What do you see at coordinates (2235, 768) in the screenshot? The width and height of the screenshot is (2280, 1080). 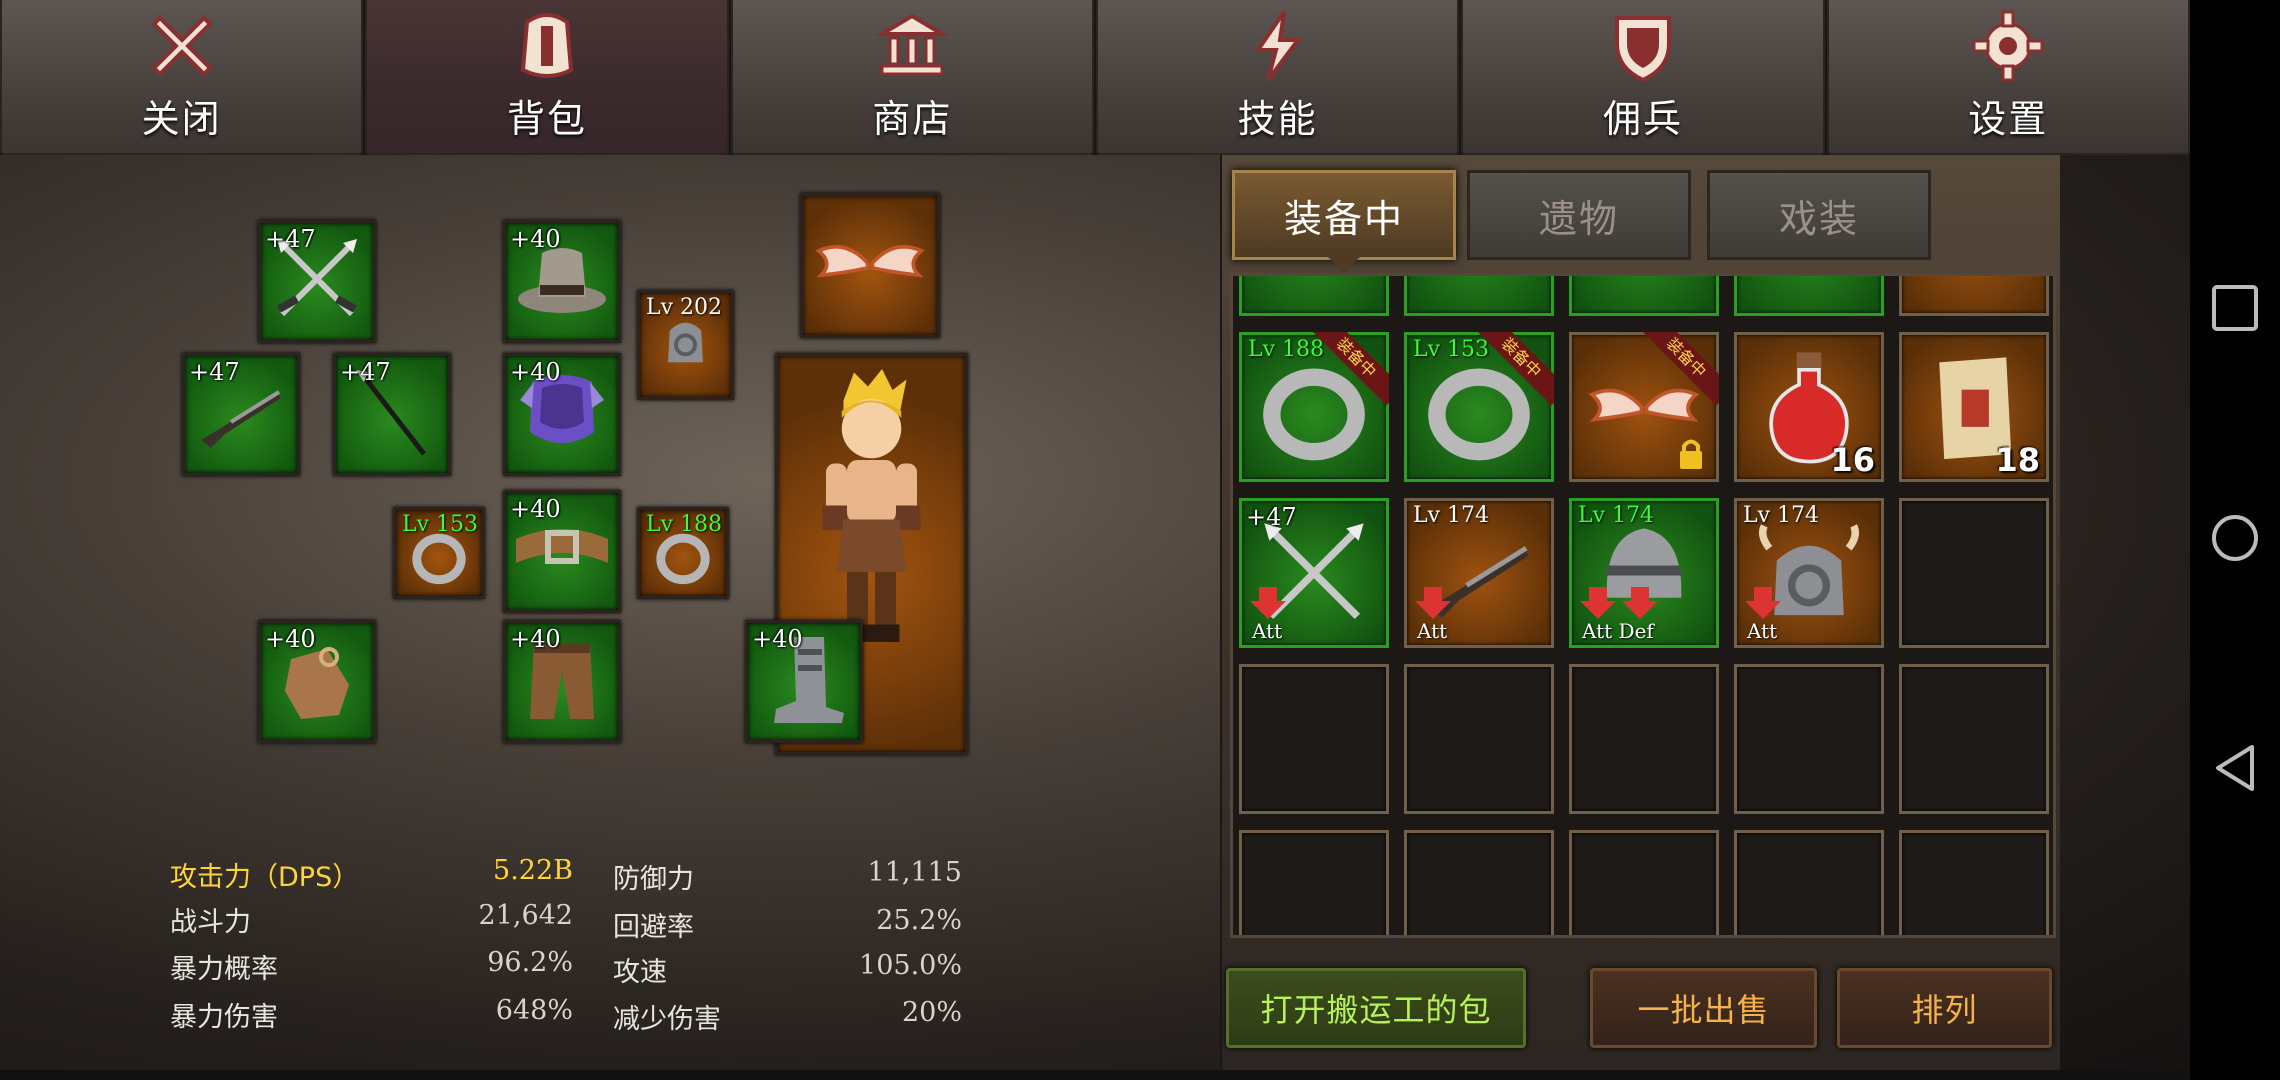 I see `back-icon` at bounding box center [2235, 768].